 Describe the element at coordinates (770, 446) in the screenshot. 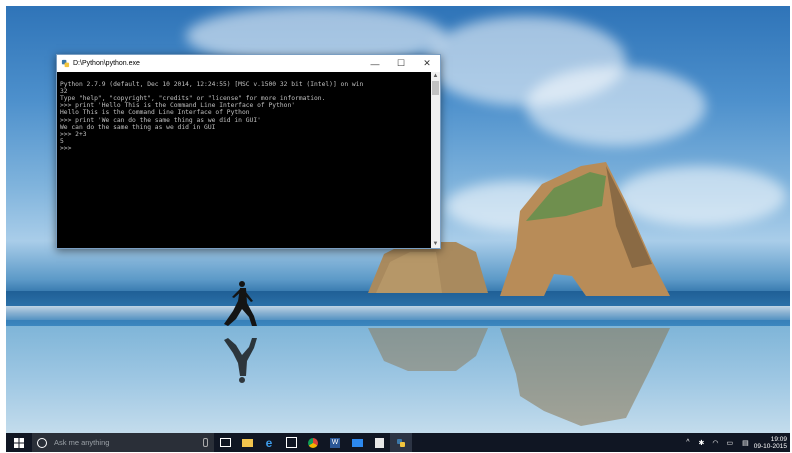

I see `clock-date: 09-10-2015` at that location.